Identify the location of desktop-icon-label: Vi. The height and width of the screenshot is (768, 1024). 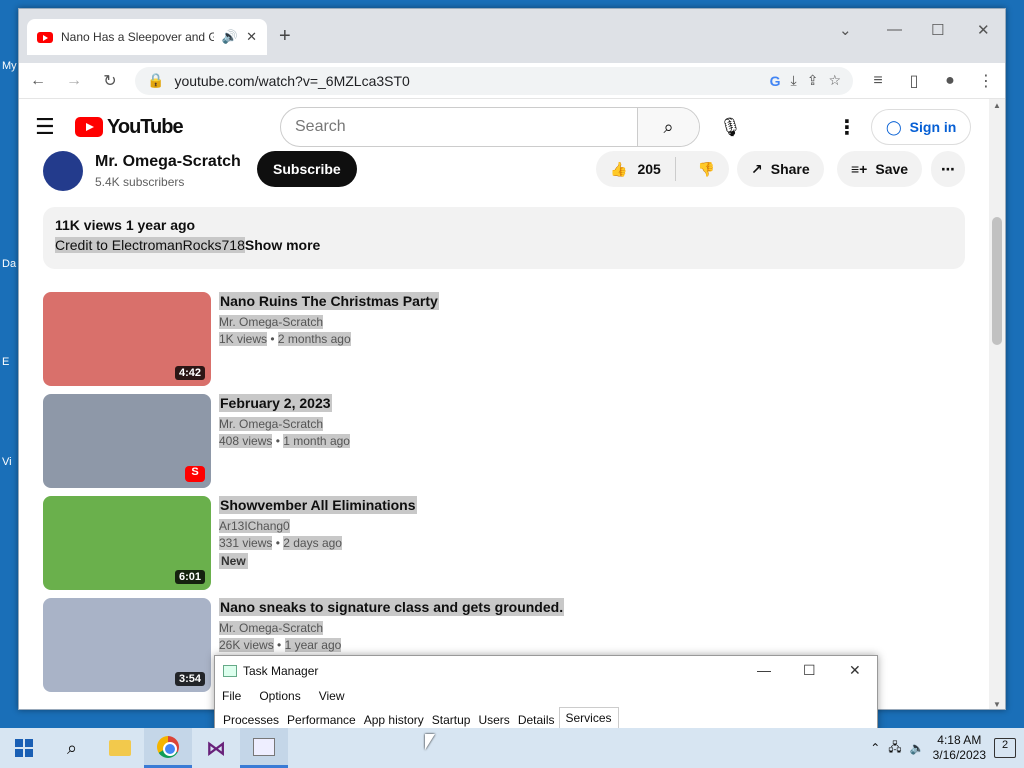
(7, 462).